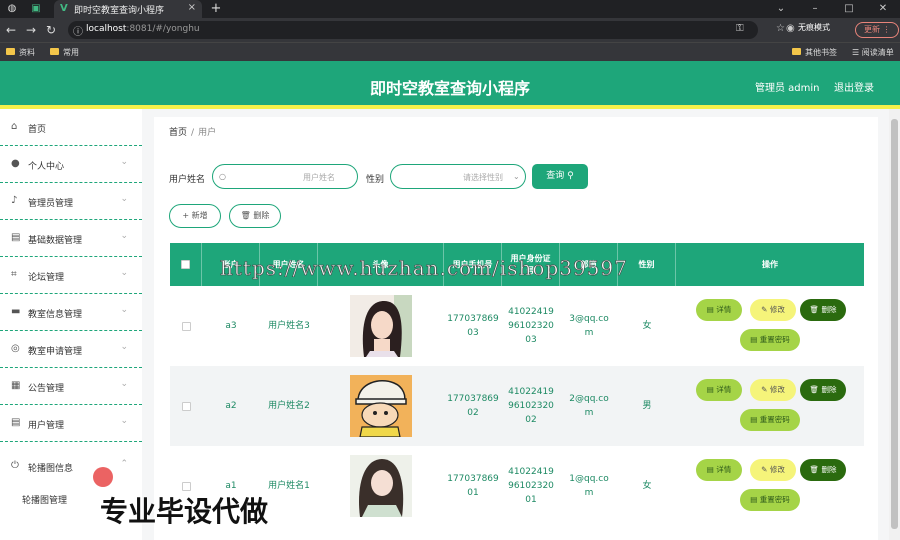 This screenshot has height=540, width=900. I want to click on key-icon: ⚿, so click(740, 28).